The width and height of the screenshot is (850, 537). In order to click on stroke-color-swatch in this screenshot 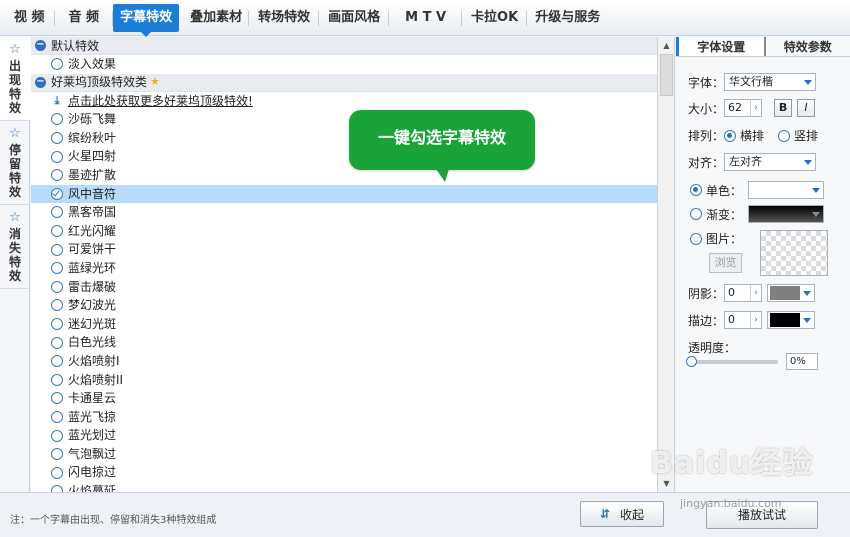, I will do `click(785, 320)`.